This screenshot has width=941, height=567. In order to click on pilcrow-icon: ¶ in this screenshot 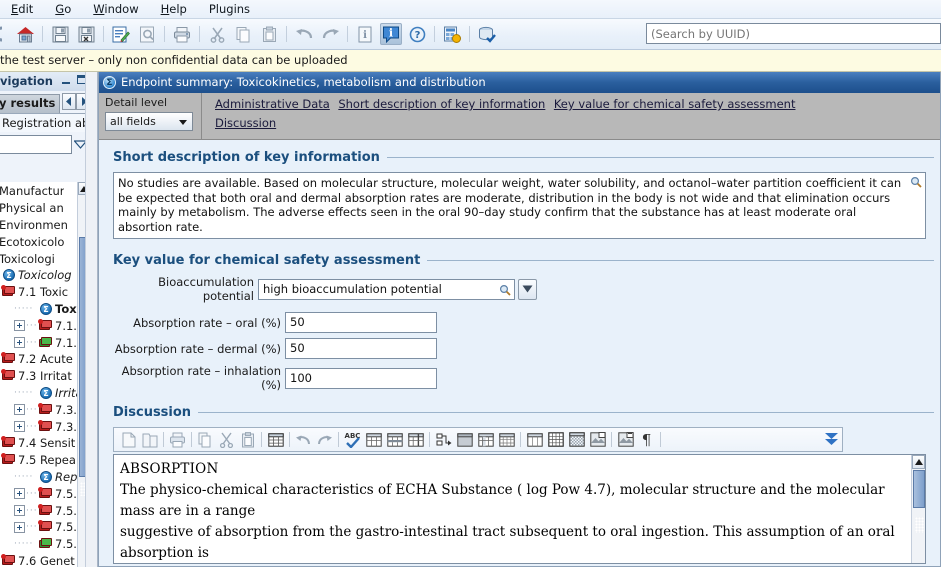, I will do `click(646, 439)`.